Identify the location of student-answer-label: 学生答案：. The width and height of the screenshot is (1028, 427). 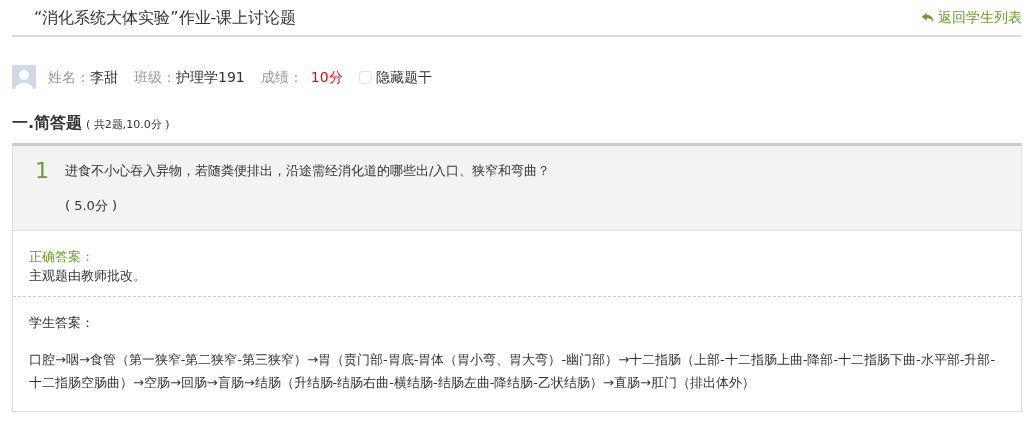
(62, 322).